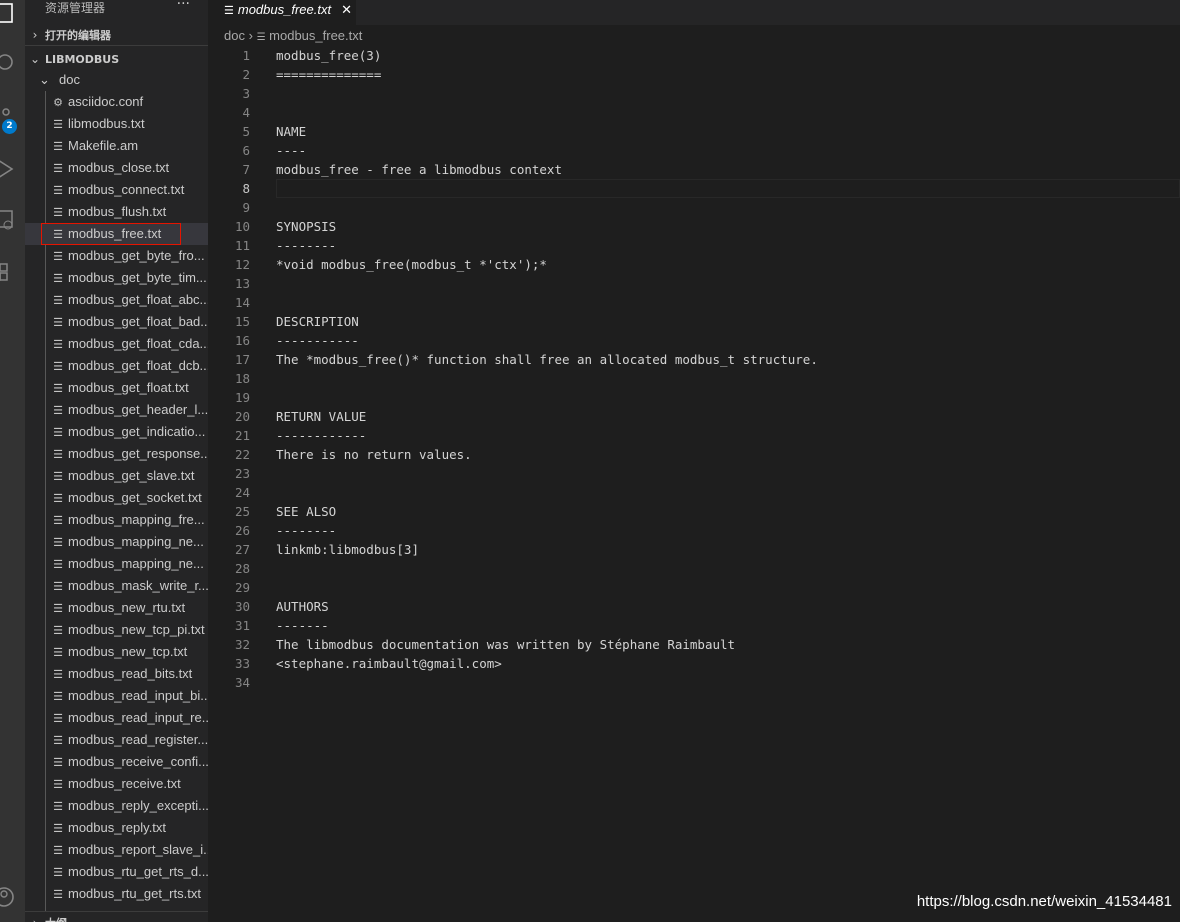 This screenshot has height=922, width=1180. I want to click on files-icon, so click(12, 15).